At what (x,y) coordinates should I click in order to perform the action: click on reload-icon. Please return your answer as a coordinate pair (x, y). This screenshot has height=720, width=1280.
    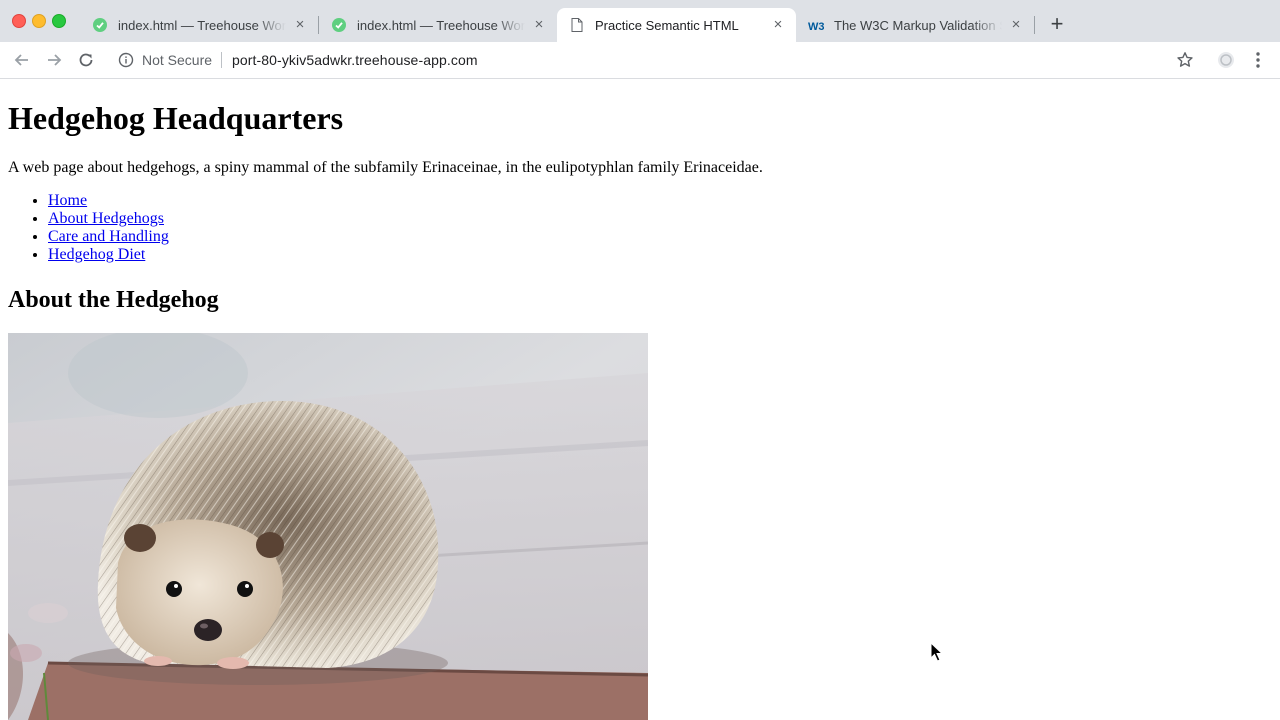
    Looking at the image, I should click on (86, 60).